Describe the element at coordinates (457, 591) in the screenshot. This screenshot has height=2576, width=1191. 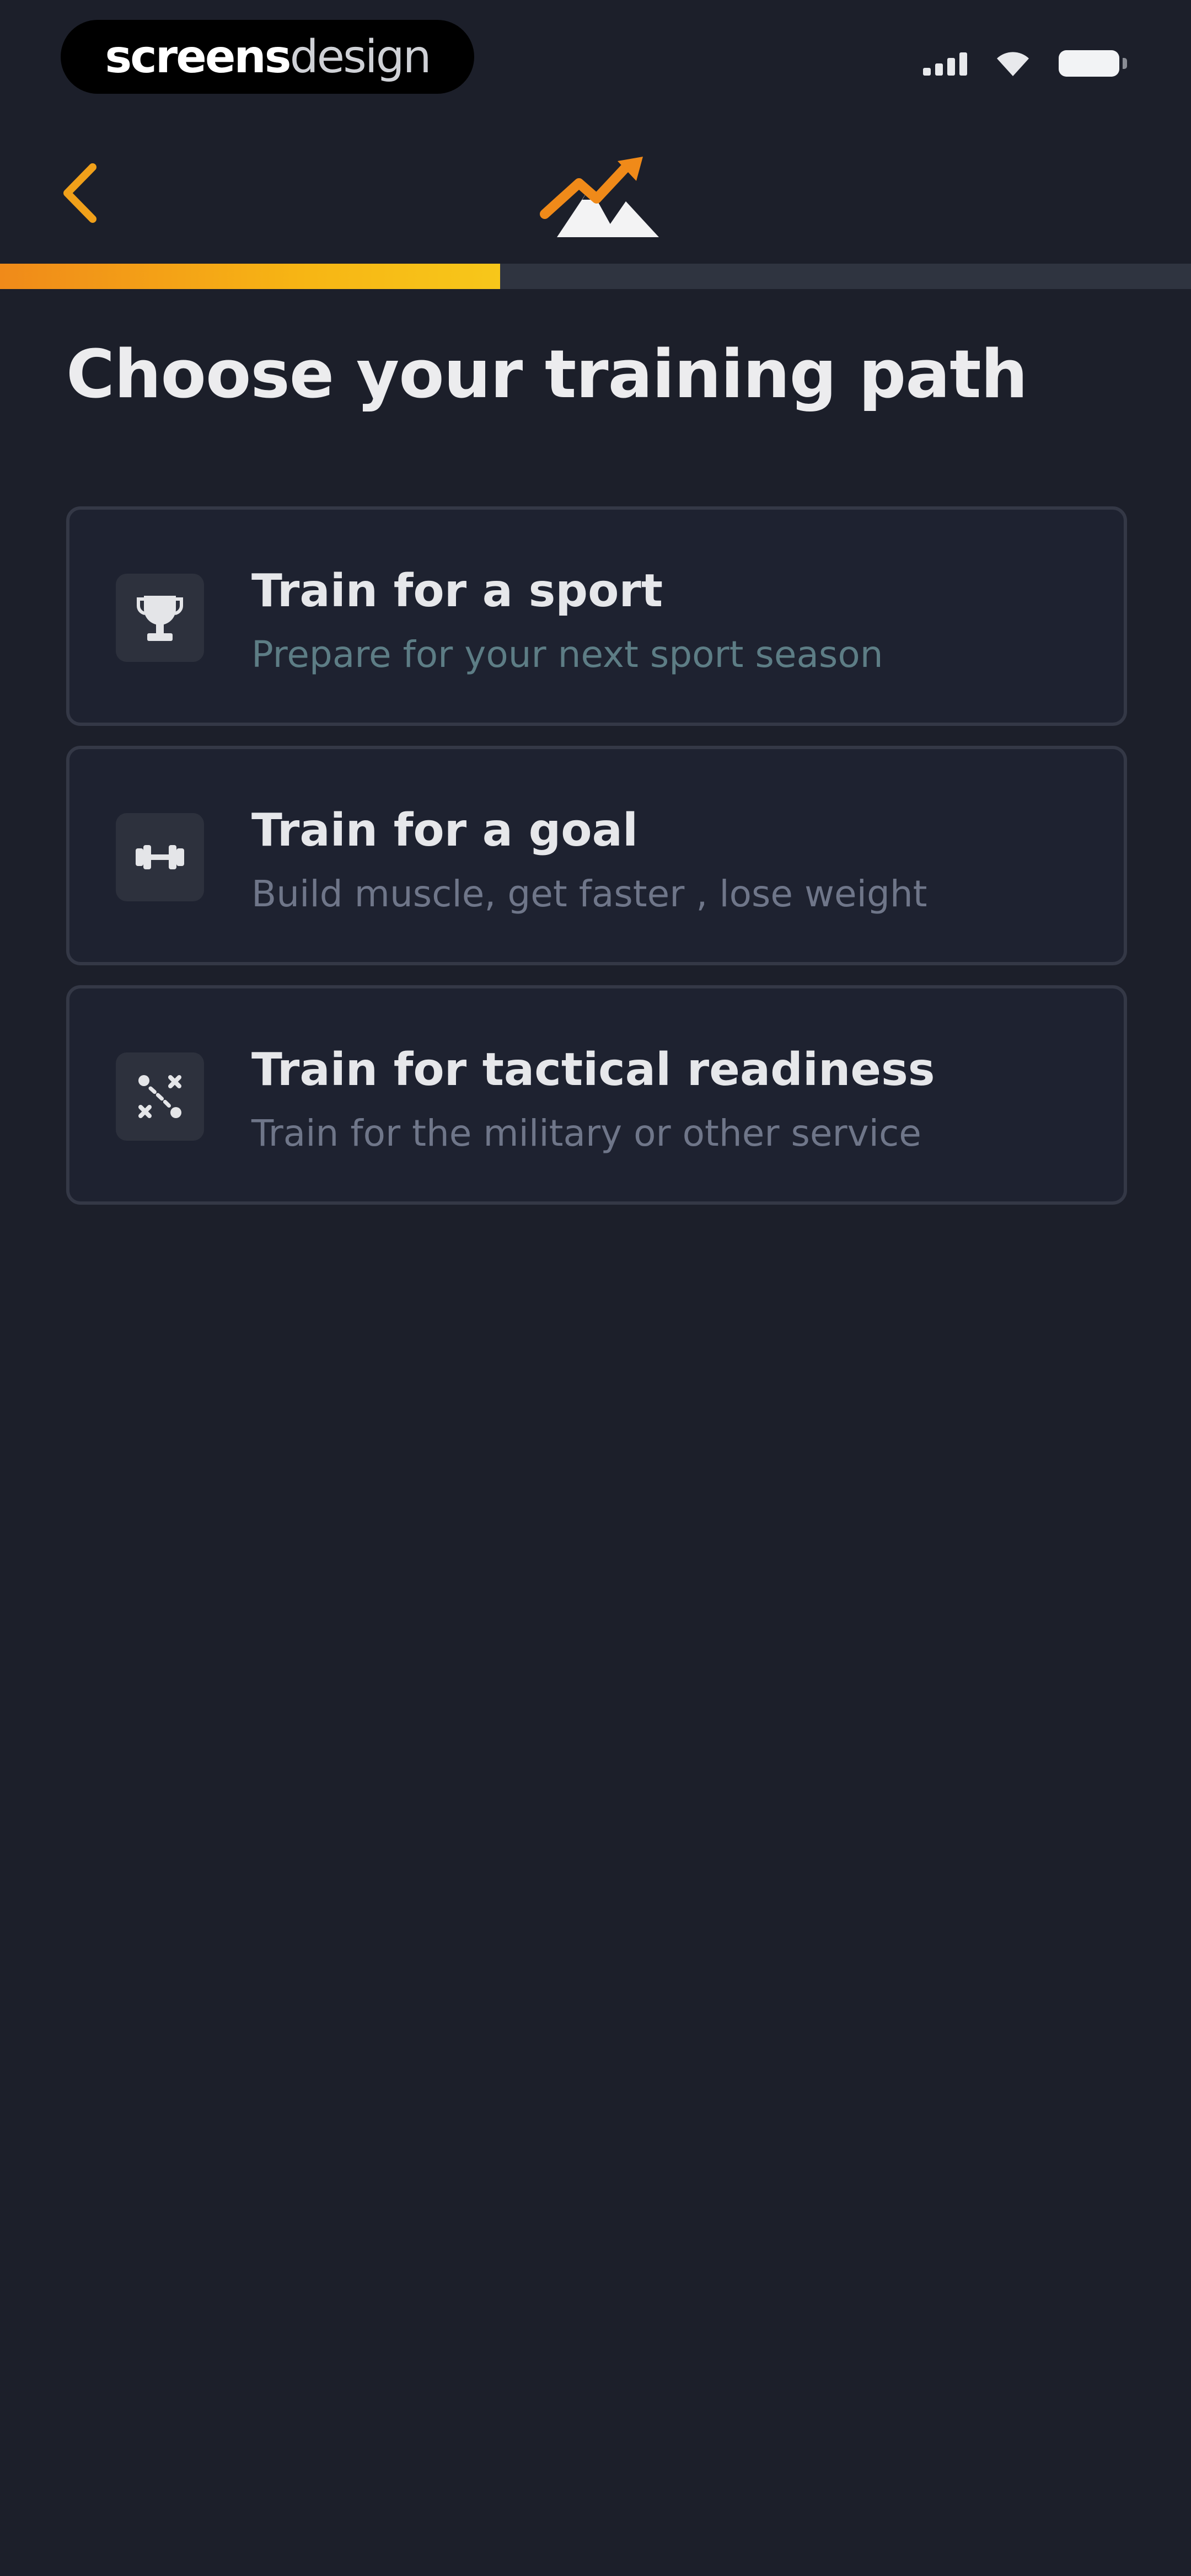
I see `option-title: Train for a sport` at that location.